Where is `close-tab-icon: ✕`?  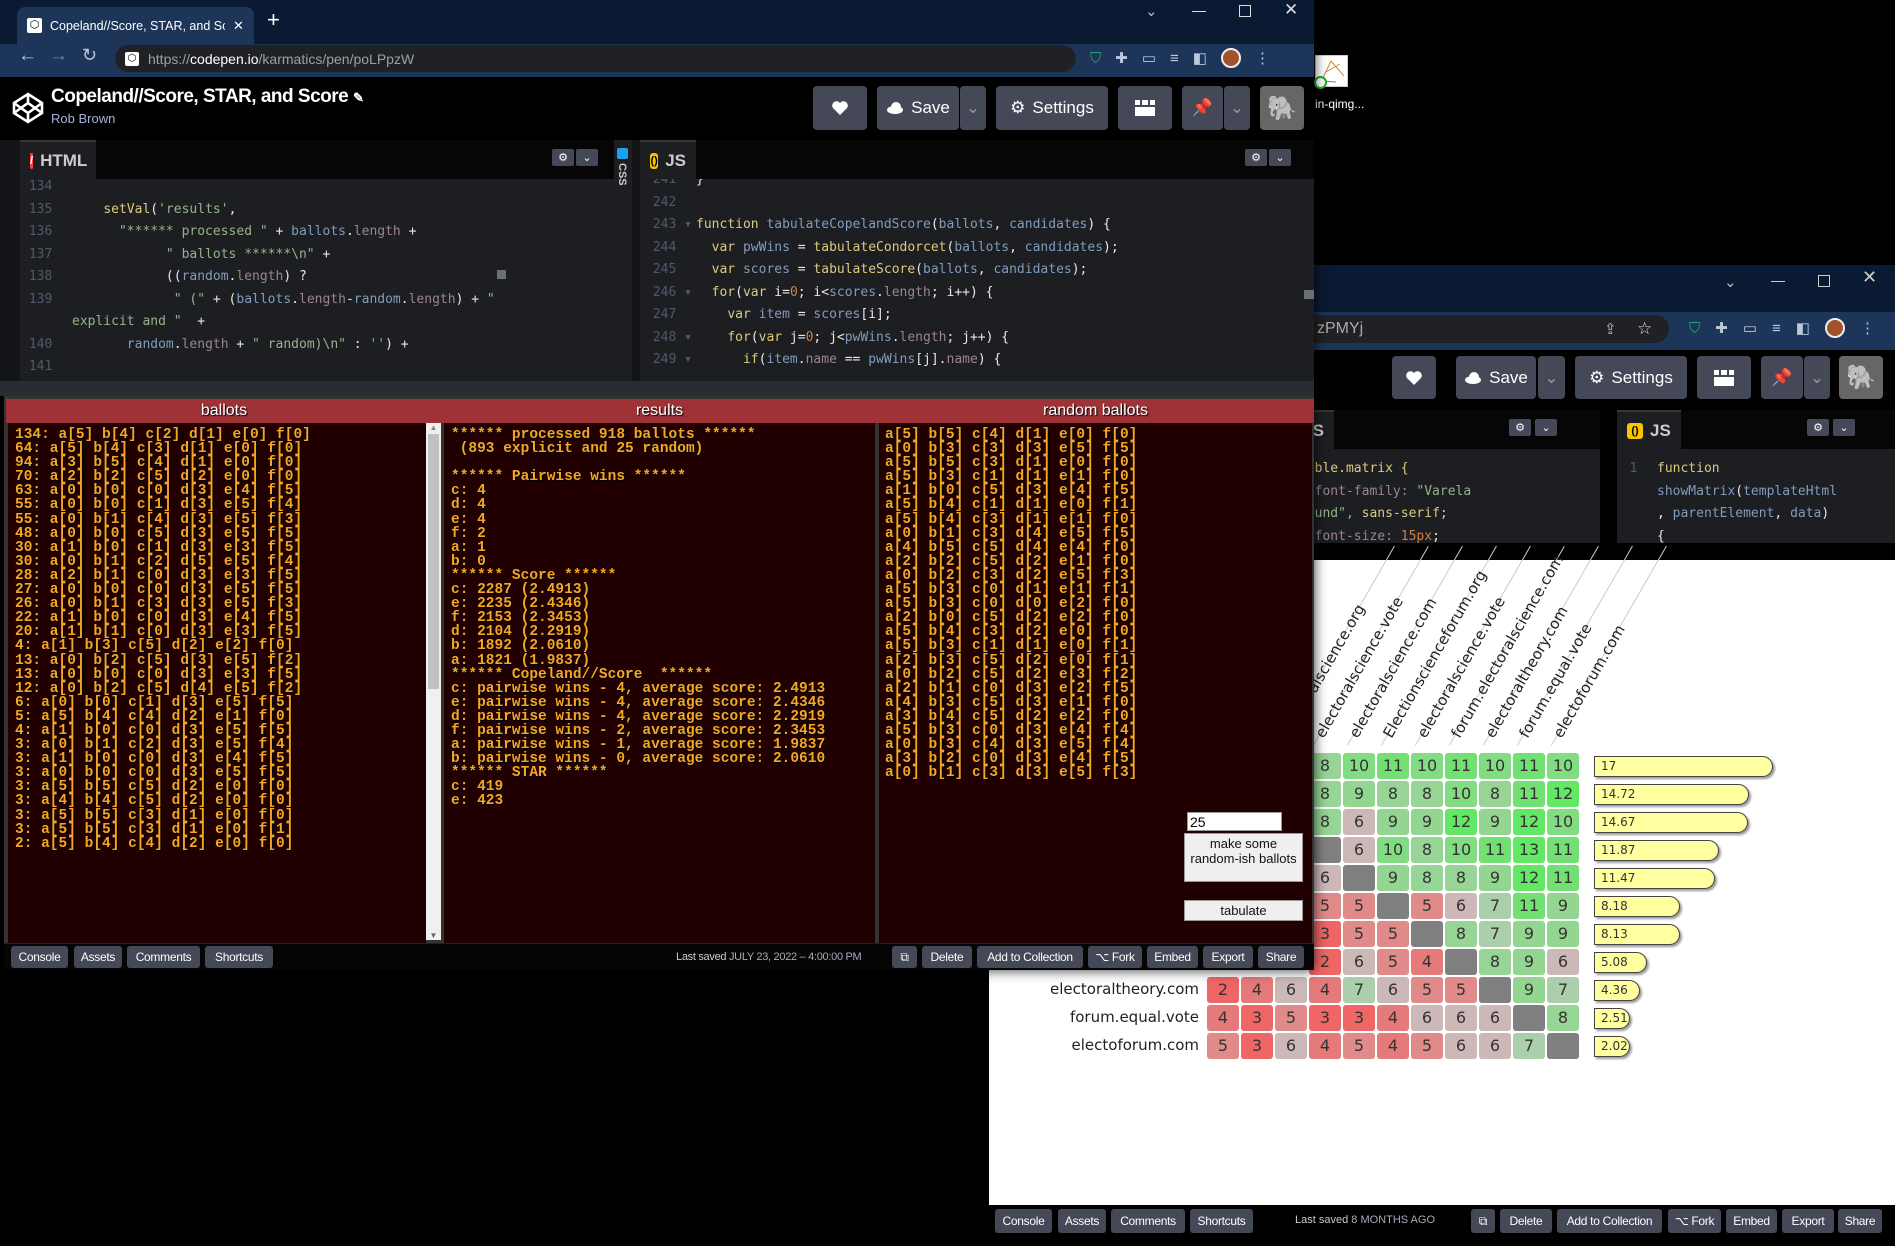 close-tab-icon: ✕ is located at coordinates (238, 26).